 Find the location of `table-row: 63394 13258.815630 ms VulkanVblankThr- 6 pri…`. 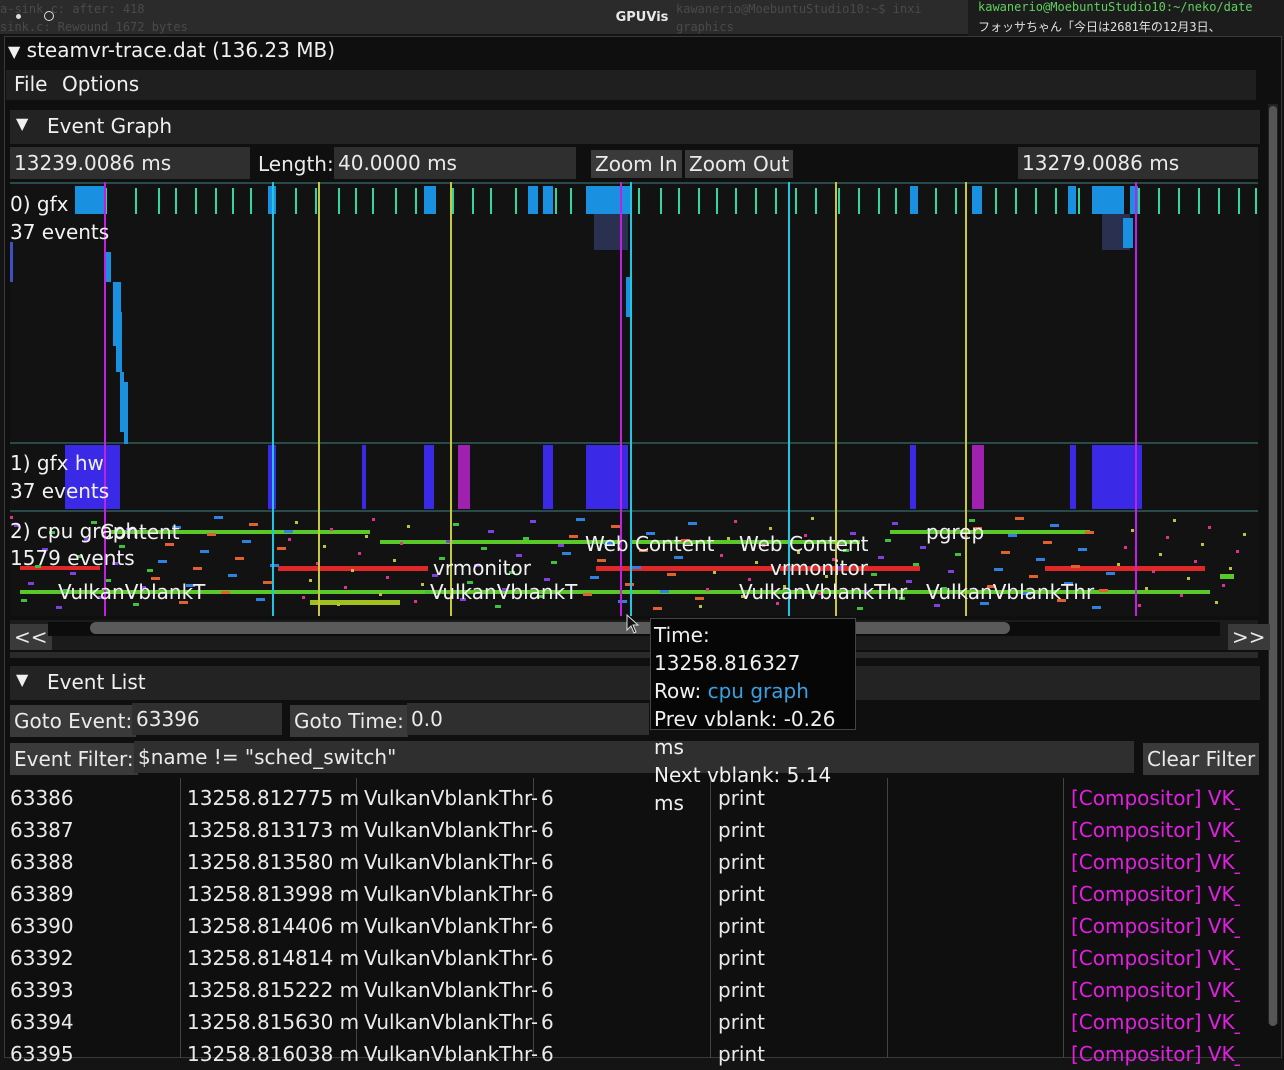

table-row: 63394 13258.815630 ms VulkanVblankThr- 6 pri… is located at coordinates (634, 1022).